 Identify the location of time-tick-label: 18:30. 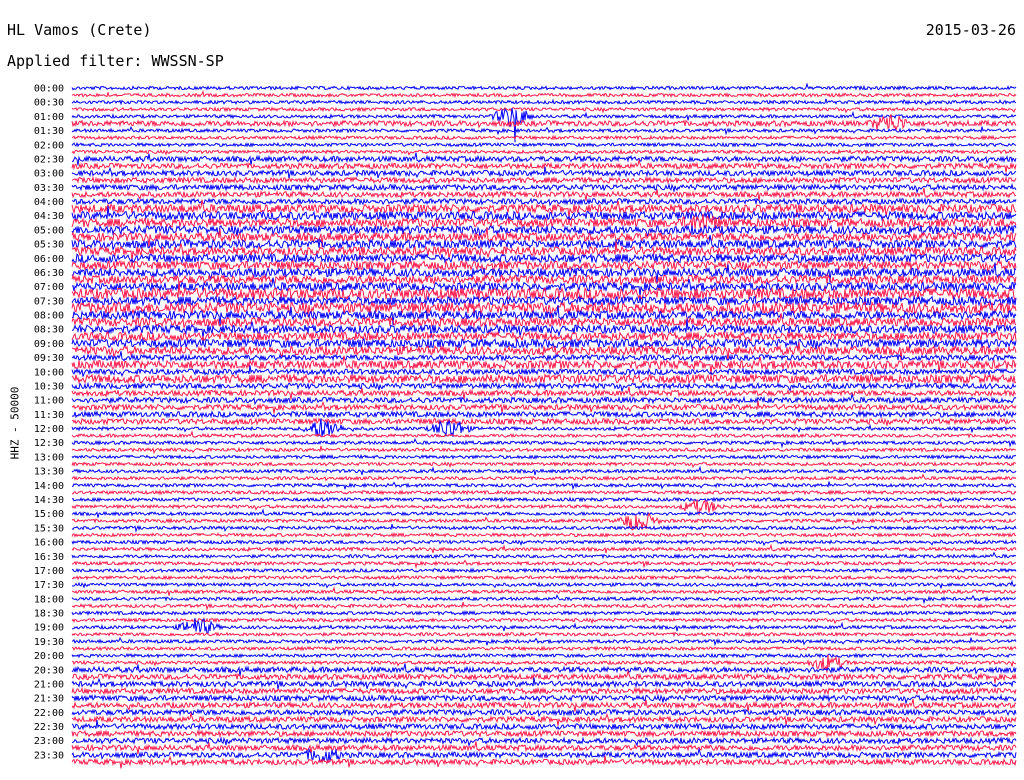
(49, 614).